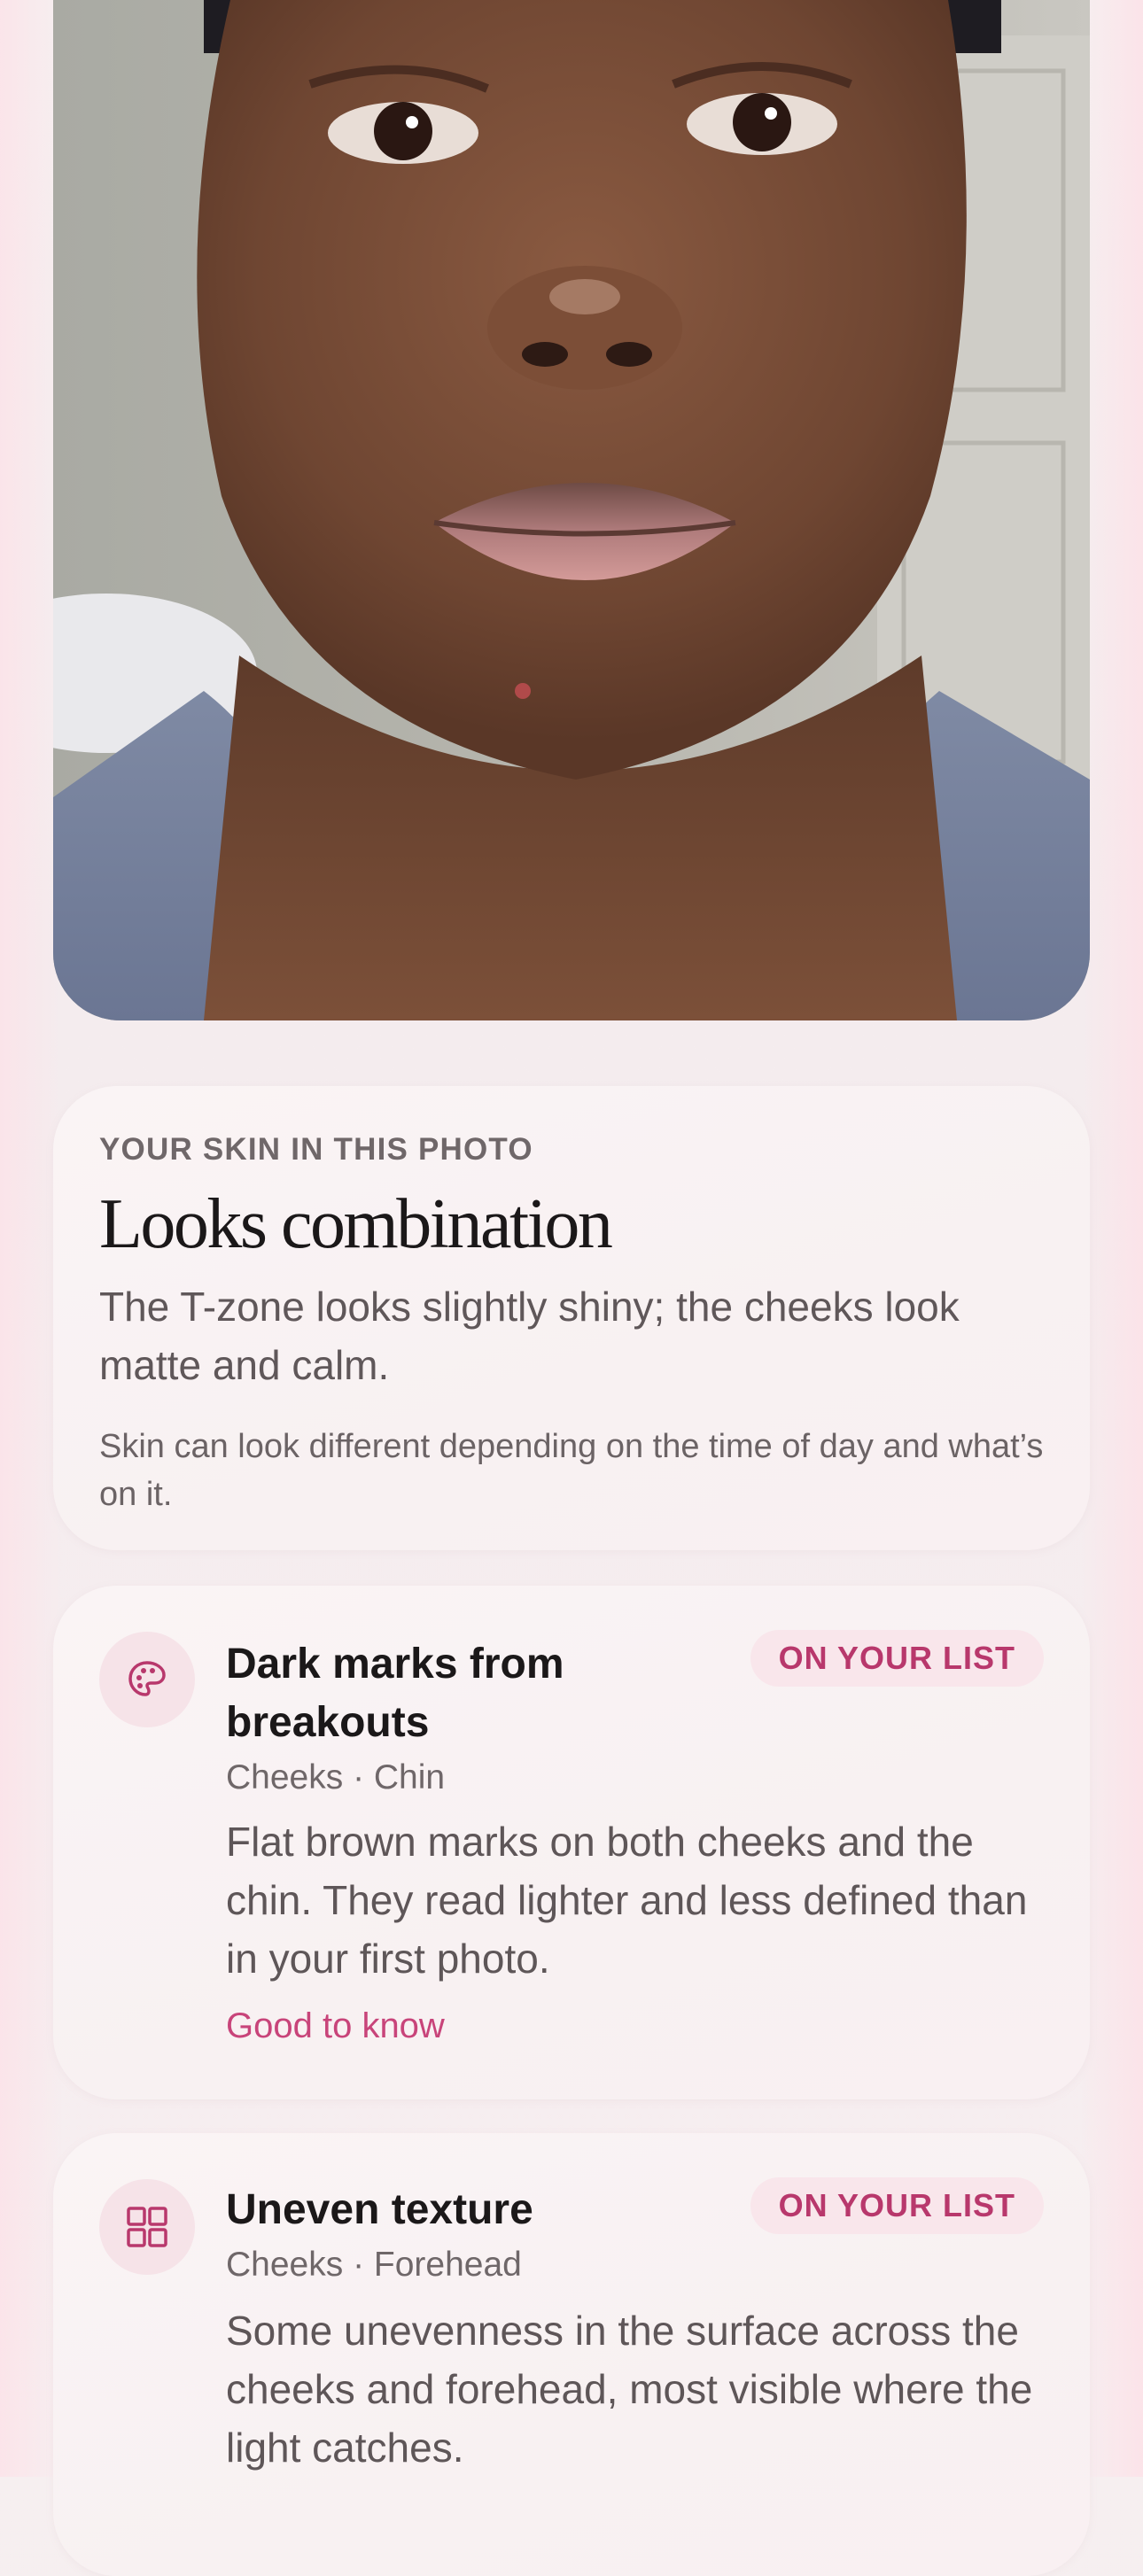  What do you see at coordinates (335, 2026) in the screenshot?
I see `good-to-know-link: Good to know` at bounding box center [335, 2026].